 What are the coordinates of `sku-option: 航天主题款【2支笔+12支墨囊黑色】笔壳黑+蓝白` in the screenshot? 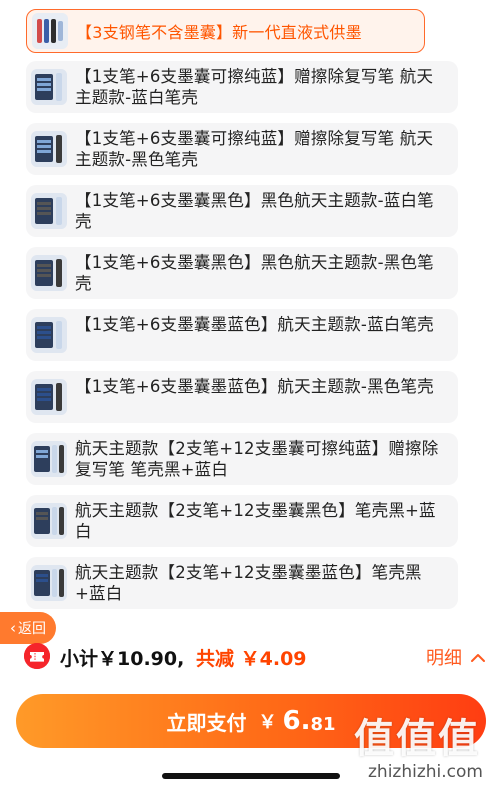 It's located at (242, 521).